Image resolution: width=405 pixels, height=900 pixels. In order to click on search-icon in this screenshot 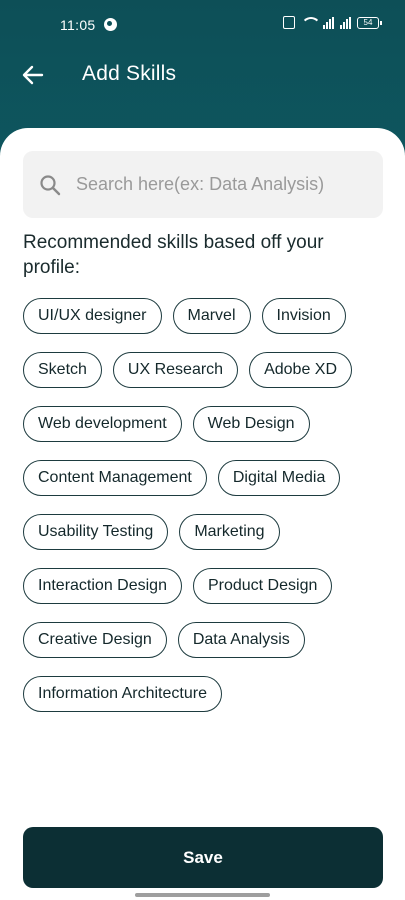, I will do `click(50, 185)`.